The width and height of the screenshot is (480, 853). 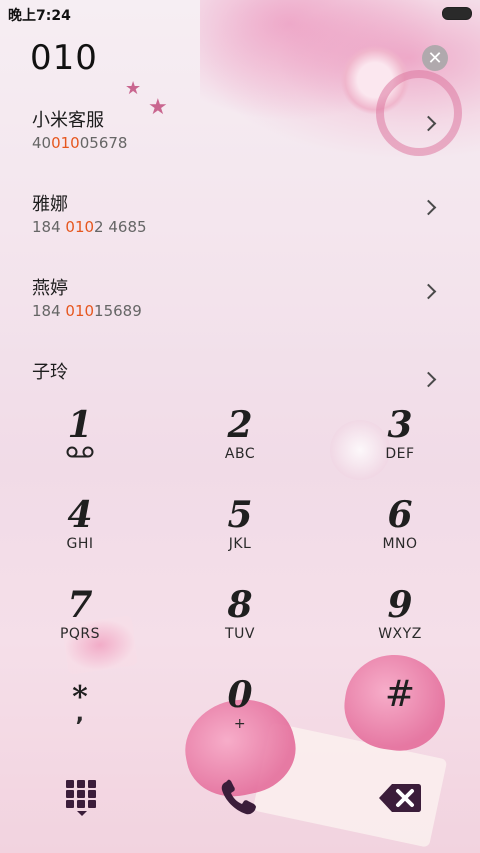 What do you see at coordinates (400, 634) in the screenshot?
I see `key-letters: WXYZ` at bounding box center [400, 634].